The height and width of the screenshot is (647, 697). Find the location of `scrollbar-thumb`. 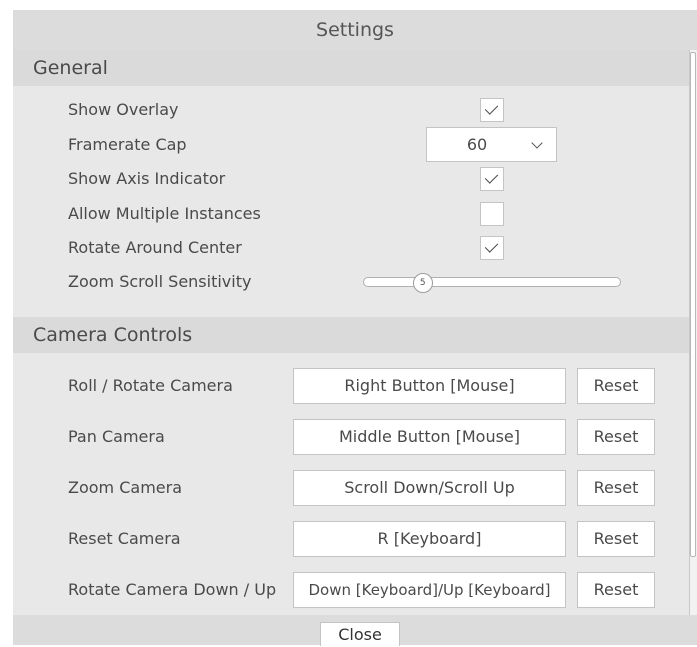

scrollbar-thumb is located at coordinates (693, 304).